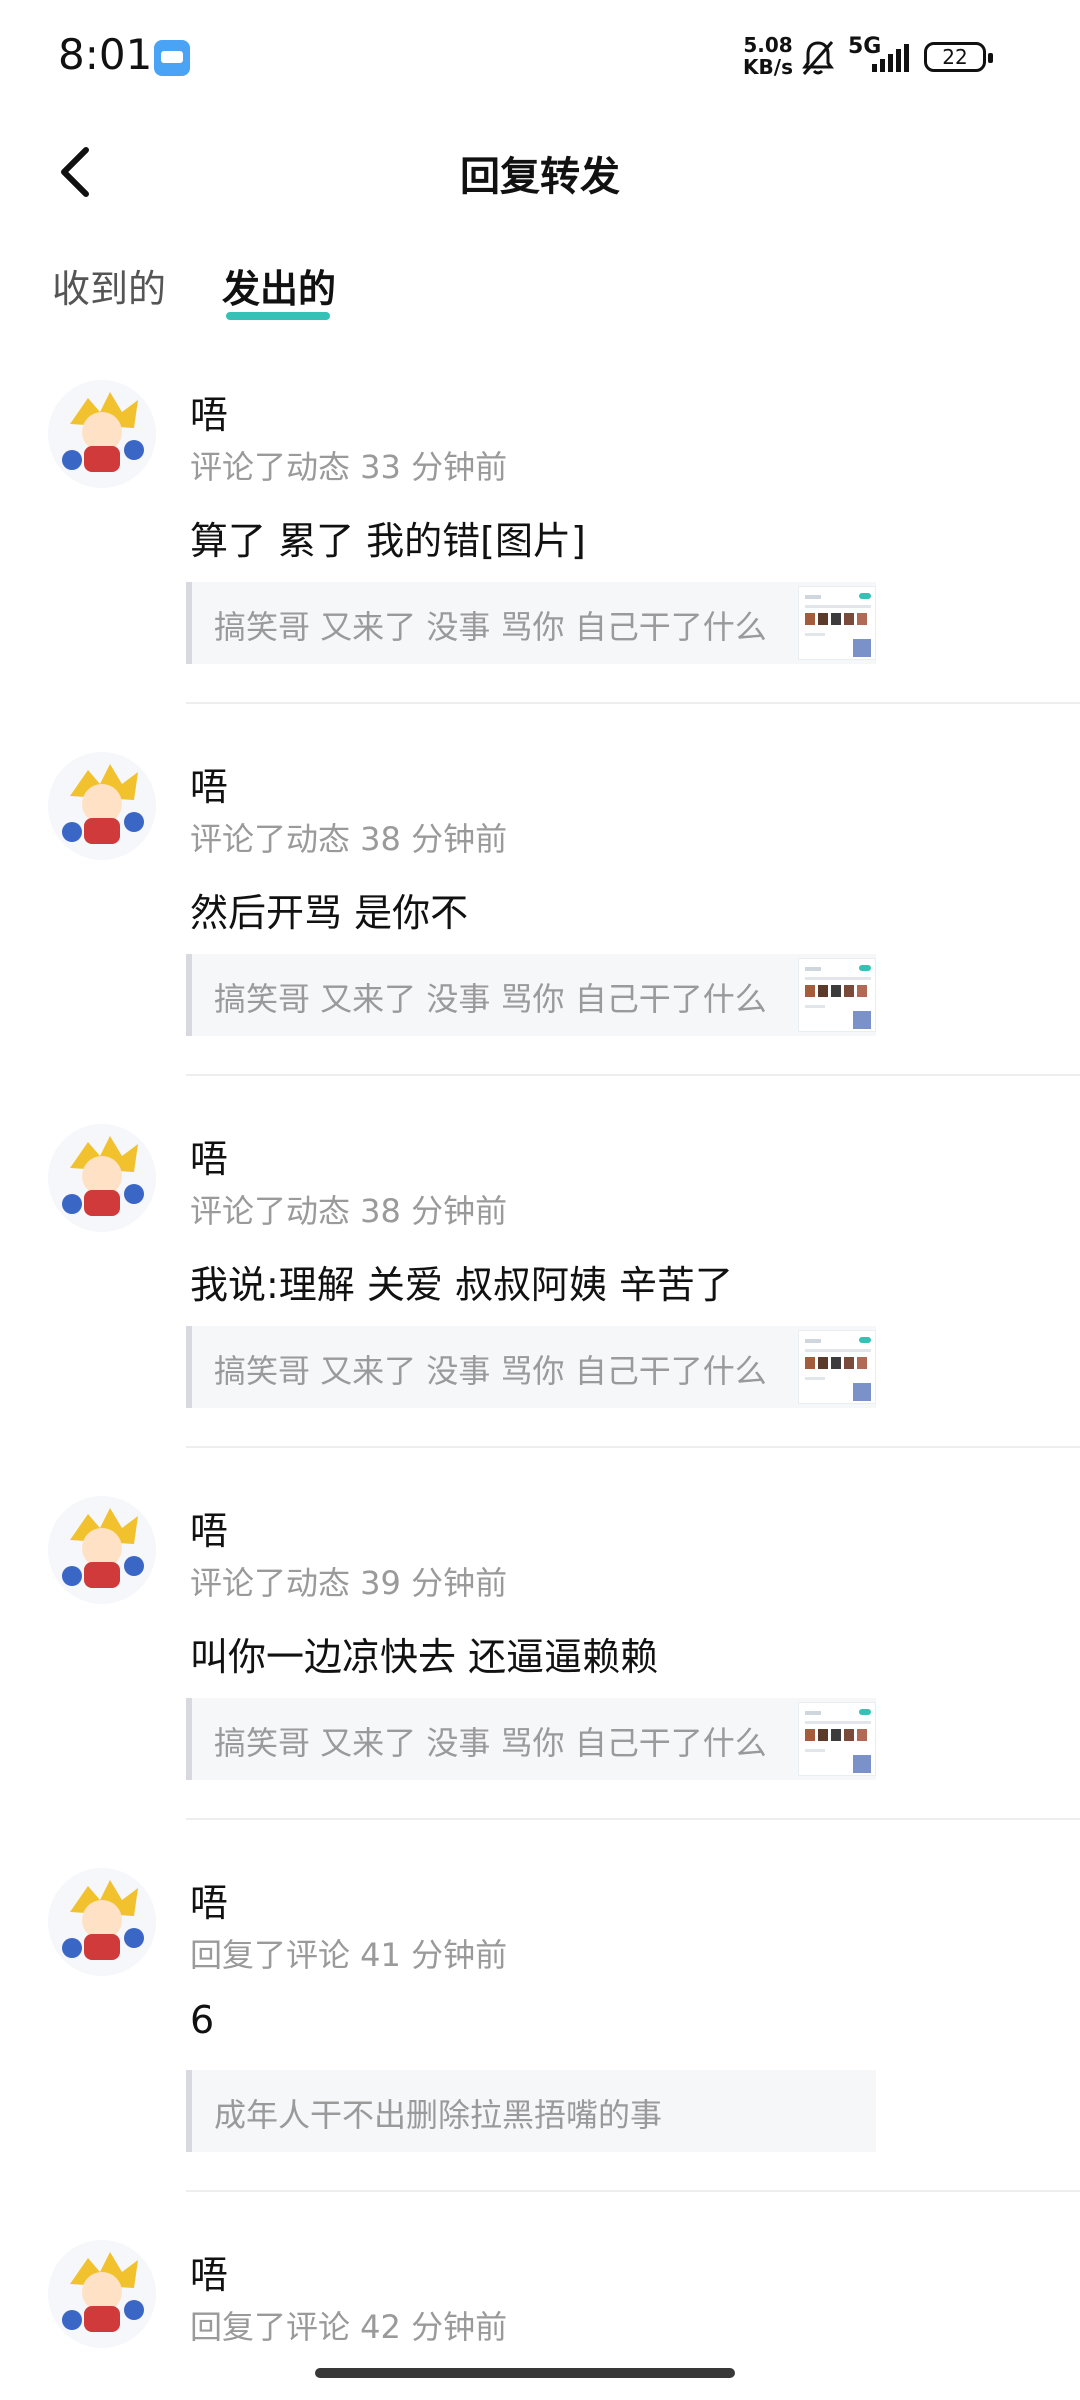  I want to click on comment-text: 叫你一边凉快去 还逼逼赖赖, so click(424, 1657).